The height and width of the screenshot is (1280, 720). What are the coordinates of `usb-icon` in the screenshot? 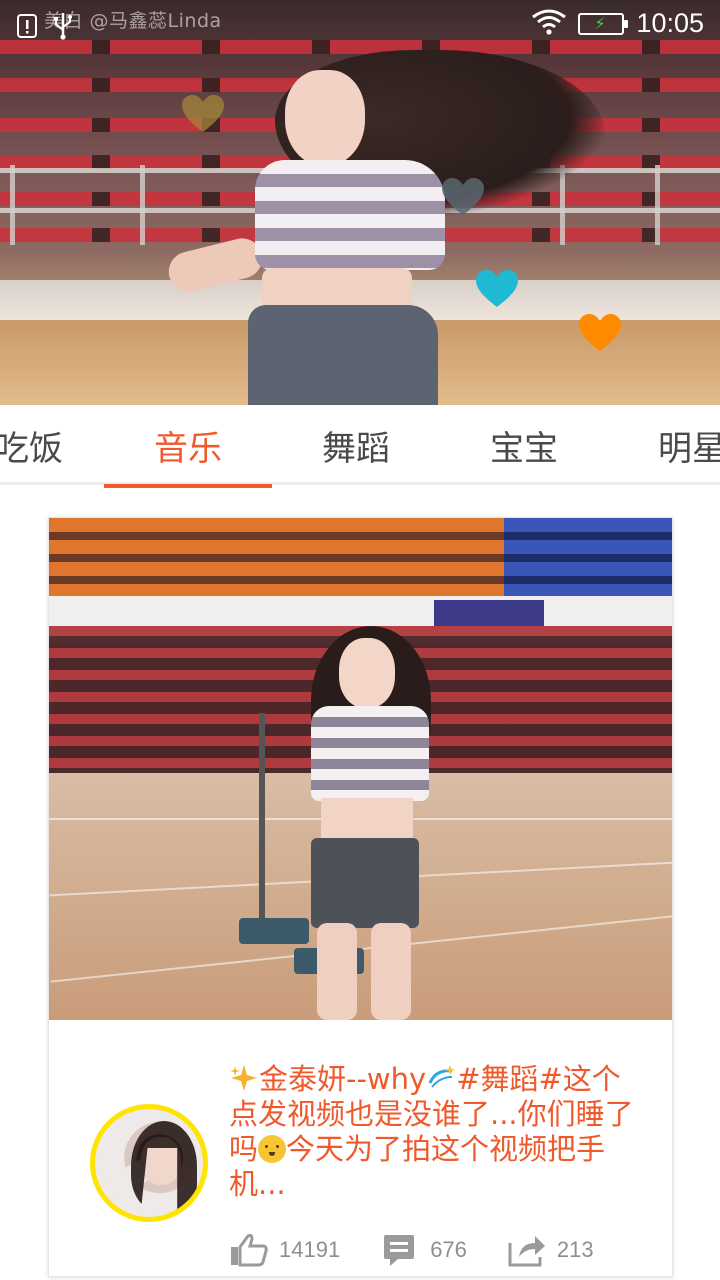 It's located at (63, 28).